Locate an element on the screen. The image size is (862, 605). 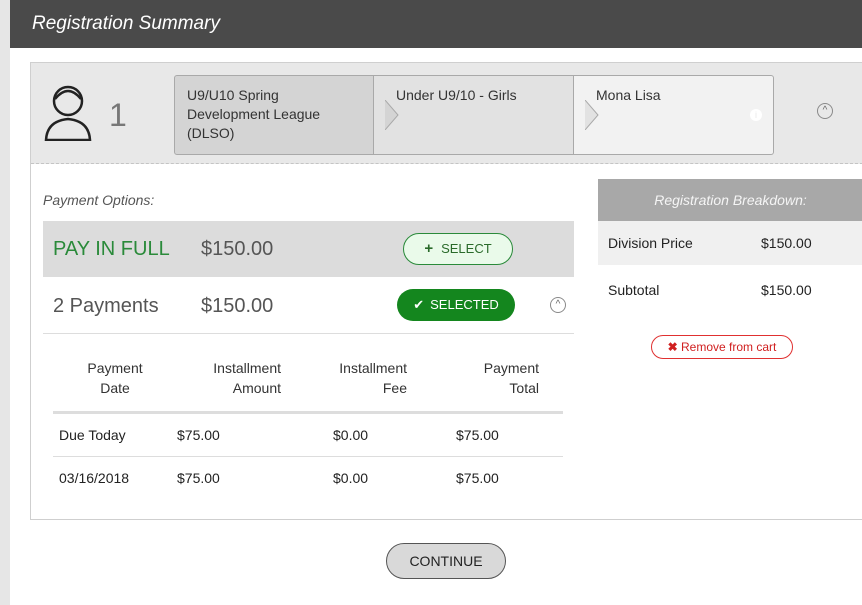
user-icon is located at coordinates (68, 113).